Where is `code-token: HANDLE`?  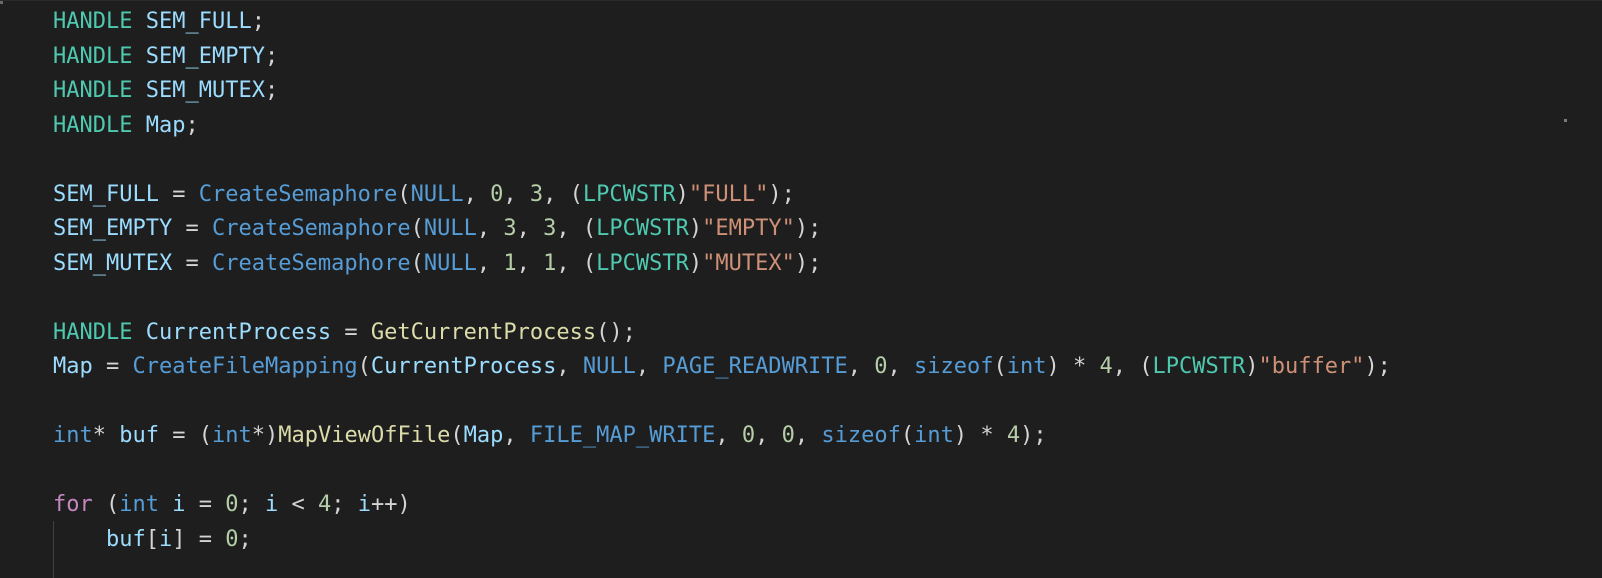 code-token: HANDLE is located at coordinates (93, 332).